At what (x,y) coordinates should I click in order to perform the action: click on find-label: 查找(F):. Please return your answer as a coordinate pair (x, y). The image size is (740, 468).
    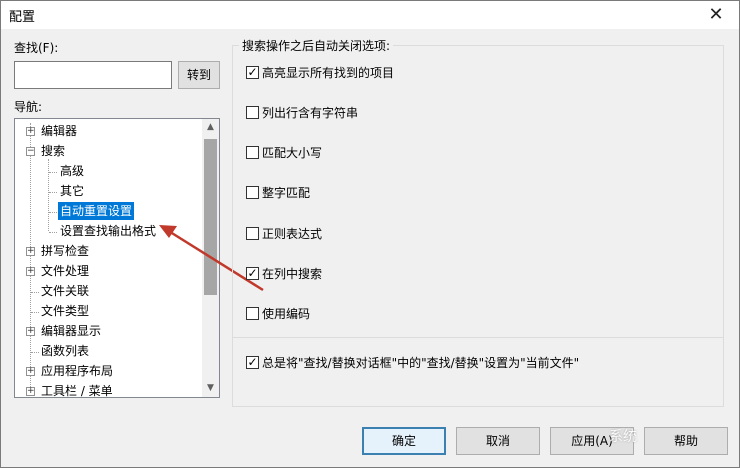
    Looking at the image, I should click on (36, 48).